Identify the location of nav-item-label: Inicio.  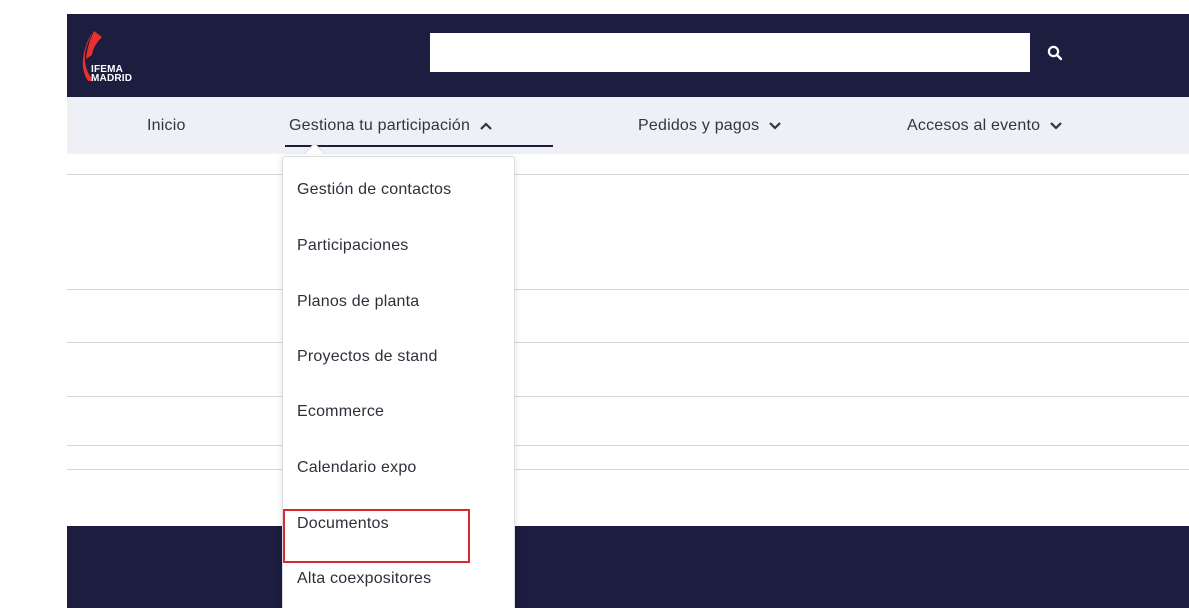
(166, 125).